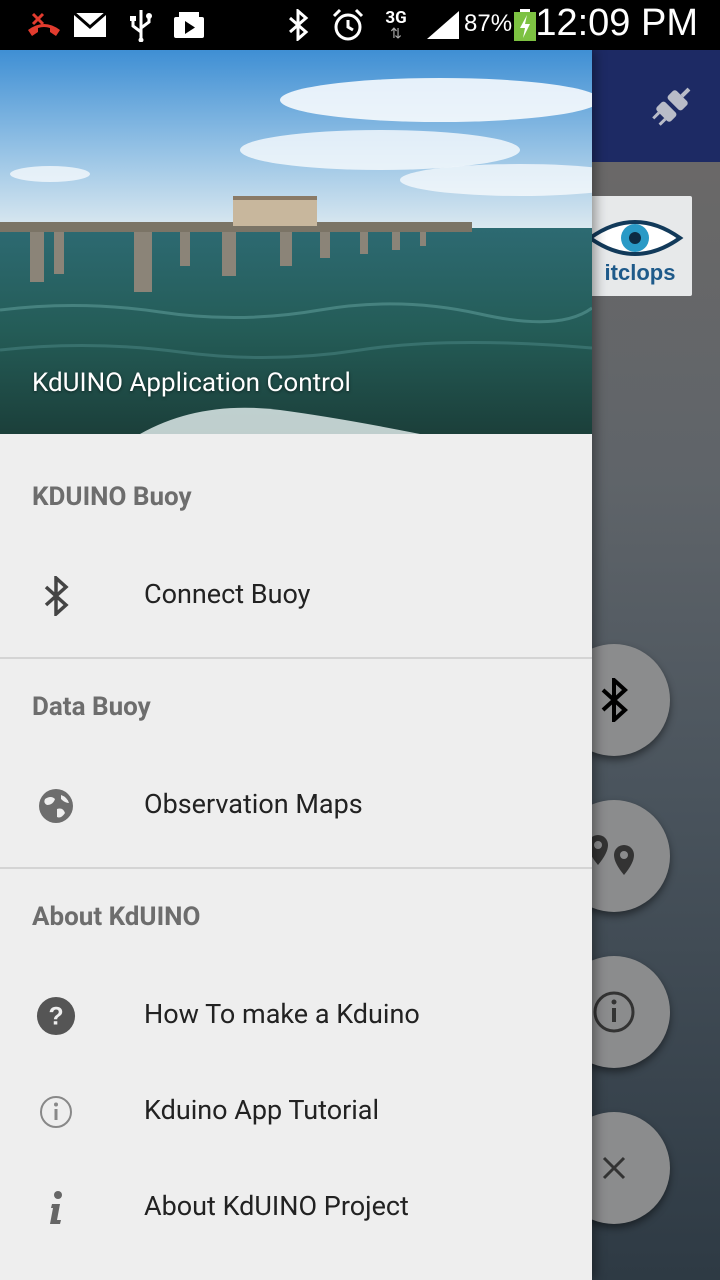 The height and width of the screenshot is (1280, 720). What do you see at coordinates (44, 25) in the screenshot?
I see `missed-call-icon` at bounding box center [44, 25].